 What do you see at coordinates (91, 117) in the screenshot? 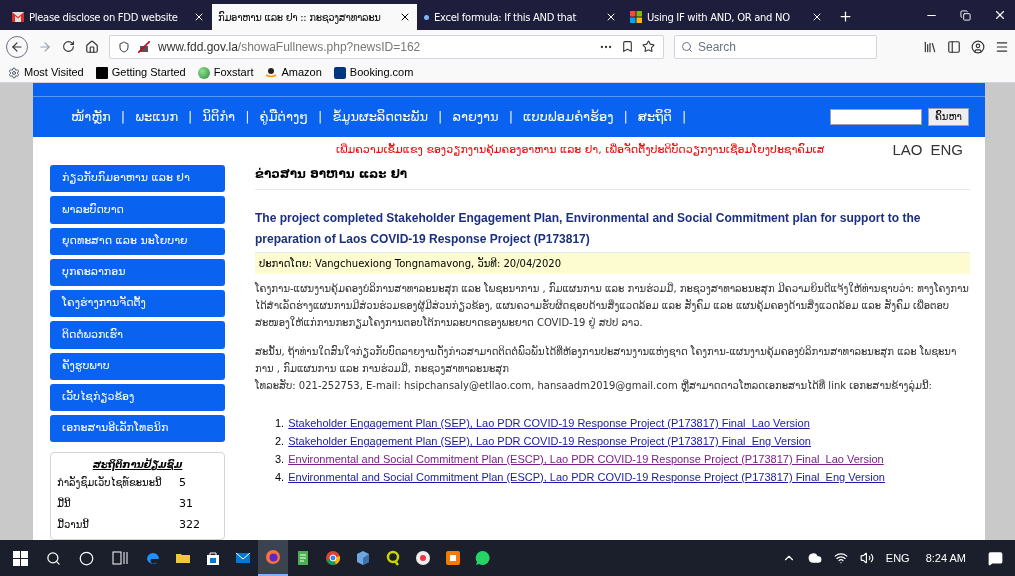
I see `nav-link: ໜ້າຫຼັກ` at bounding box center [91, 117].